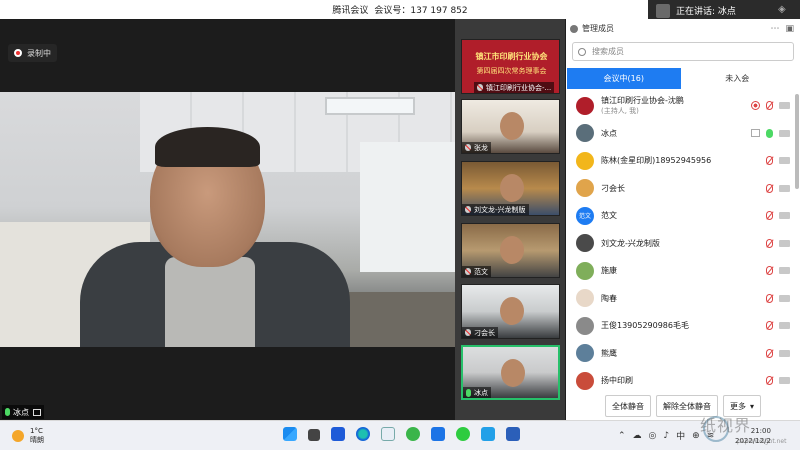  I want to click on windows-start-icon, so click(290, 434).